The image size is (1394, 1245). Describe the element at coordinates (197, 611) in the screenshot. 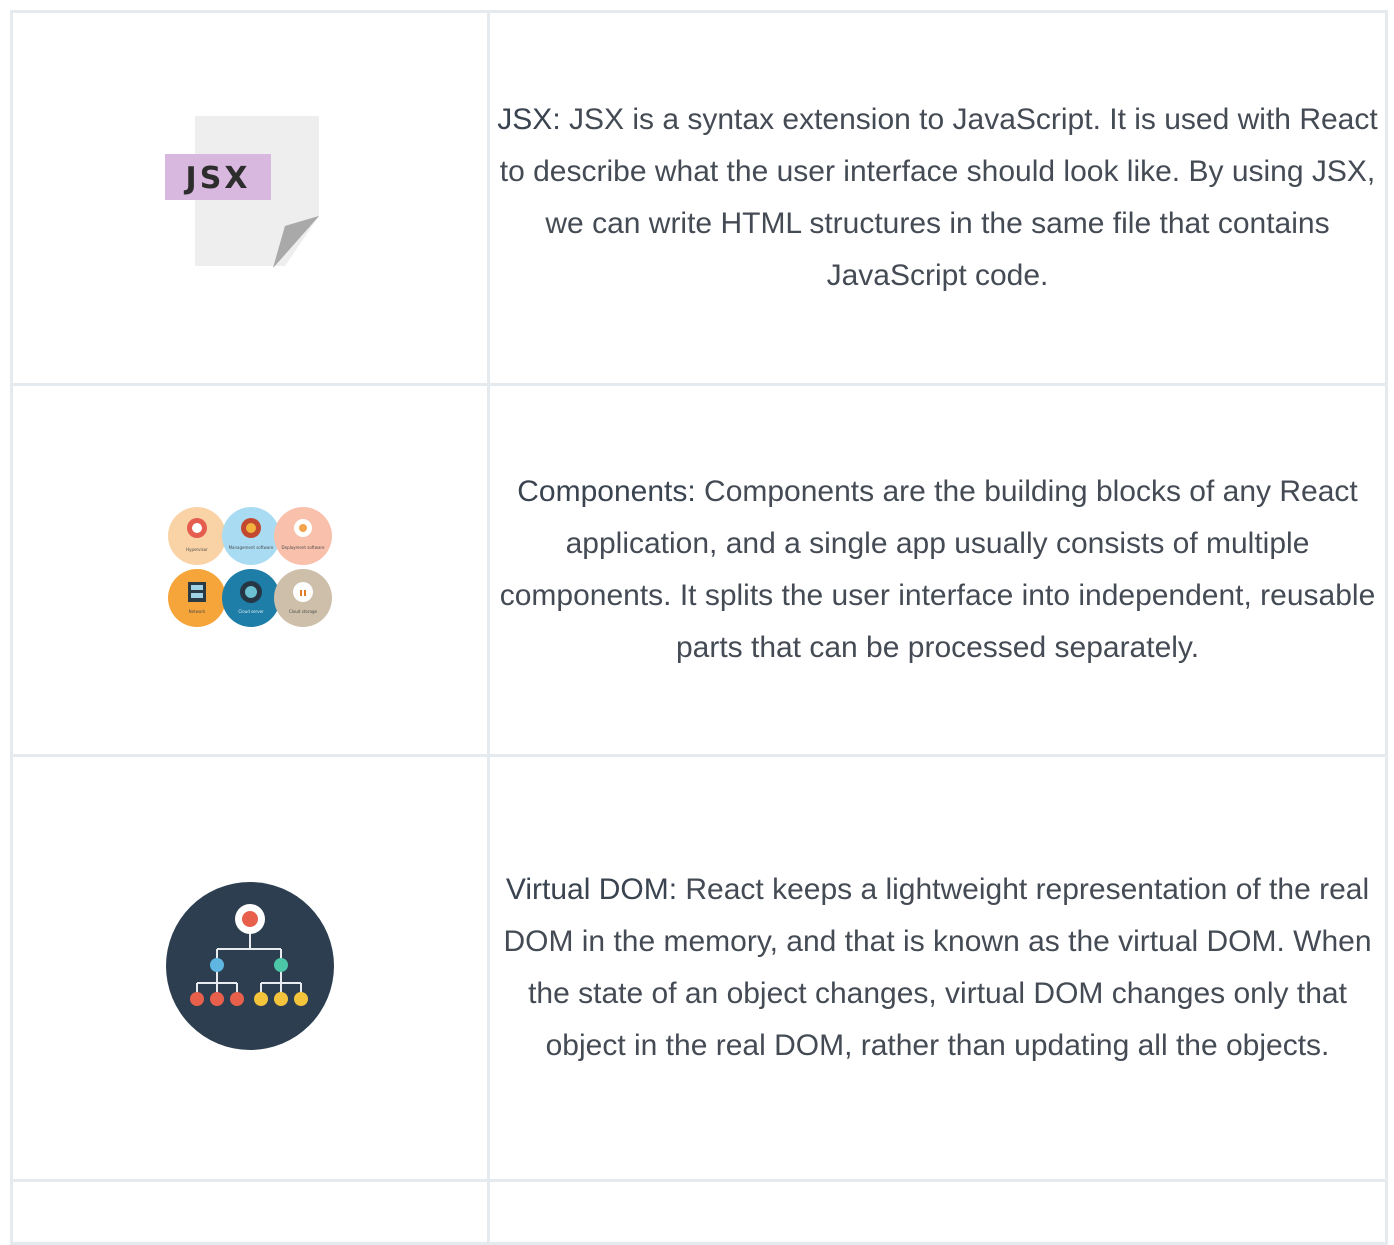

I see `circle-label: Network` at that location.